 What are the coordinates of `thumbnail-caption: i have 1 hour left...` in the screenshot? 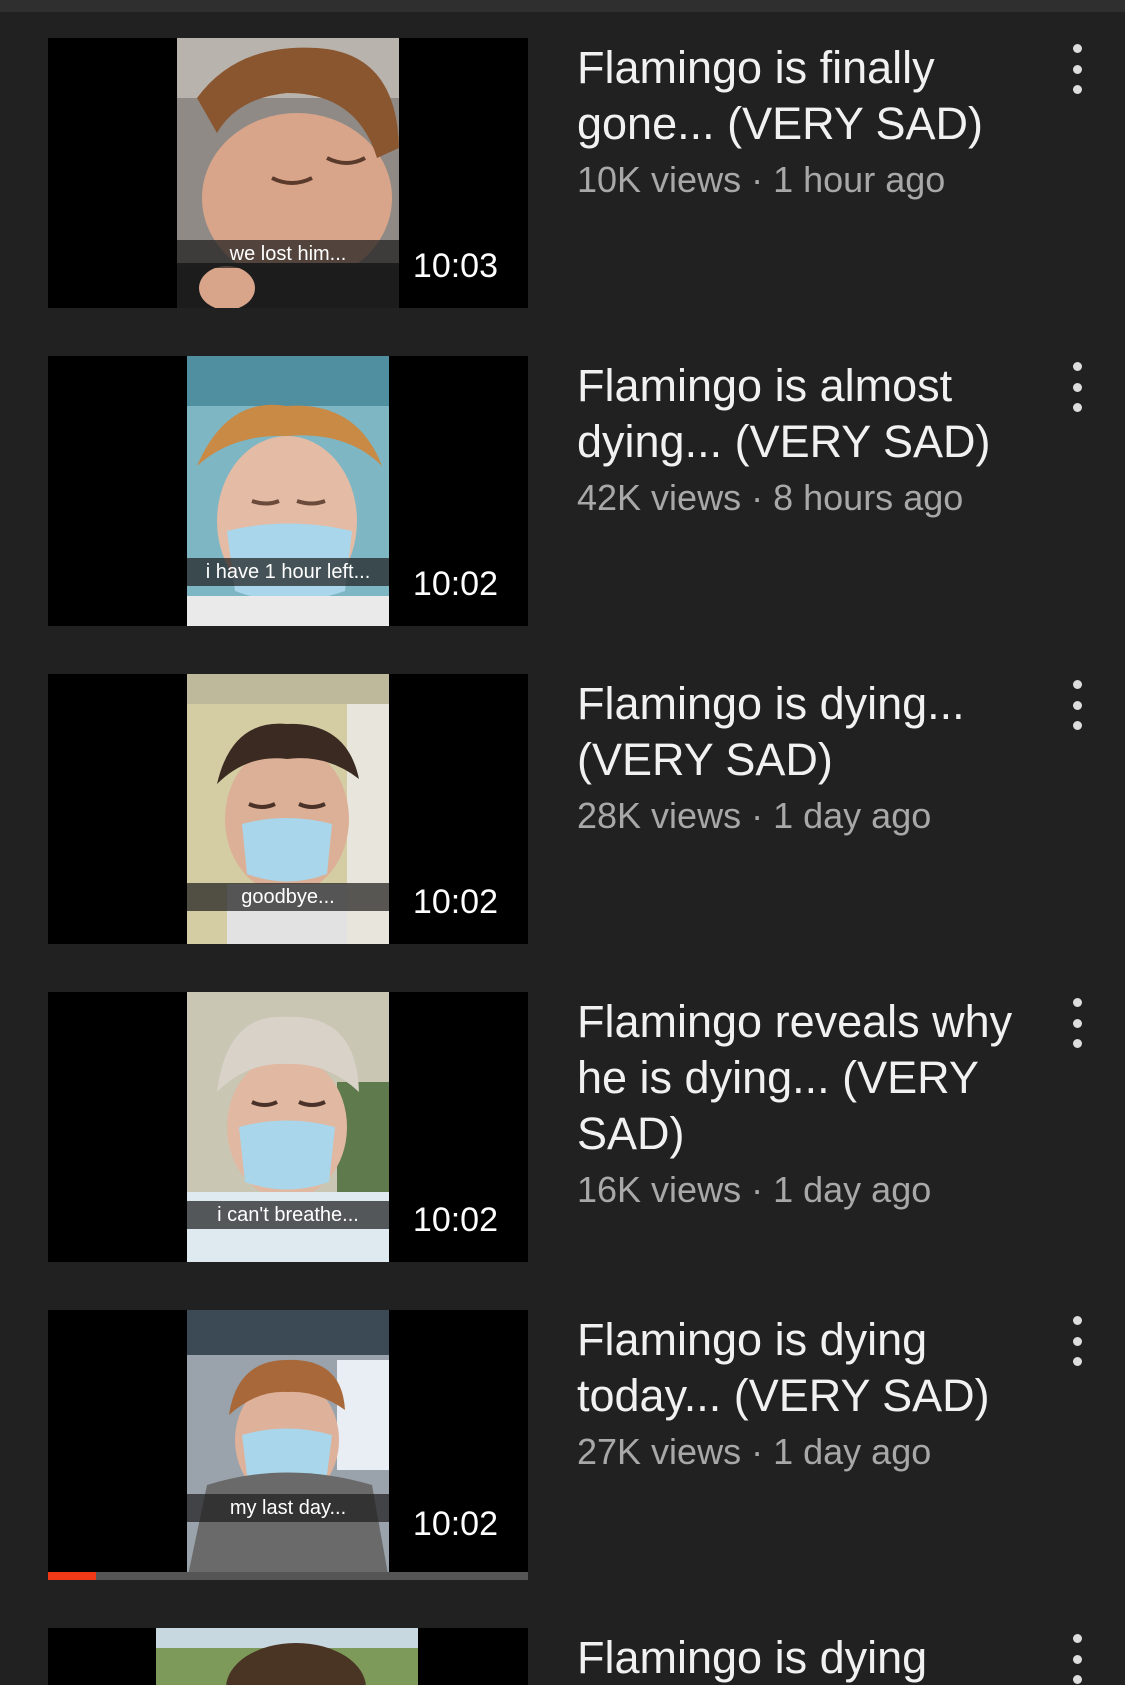 It's located at (288, 572).